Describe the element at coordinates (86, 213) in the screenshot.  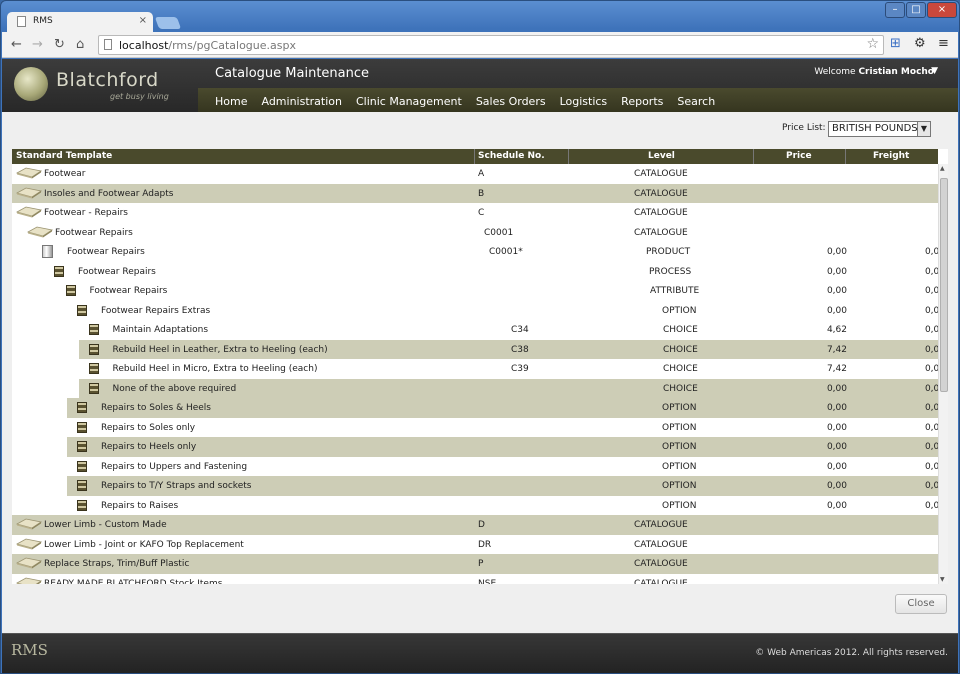
I see `row-name: Footwear - Repairs` at that location.